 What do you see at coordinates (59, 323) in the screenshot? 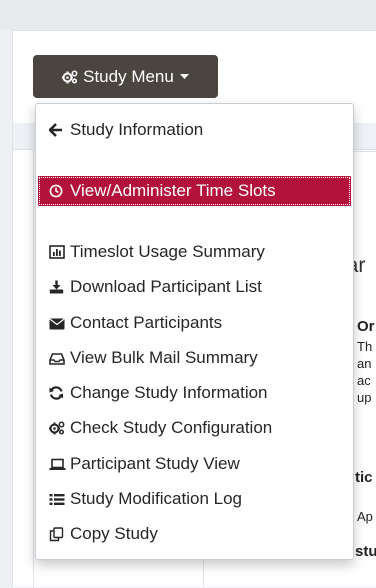
I see `envelope-icon` at bounding box center [59, 323].